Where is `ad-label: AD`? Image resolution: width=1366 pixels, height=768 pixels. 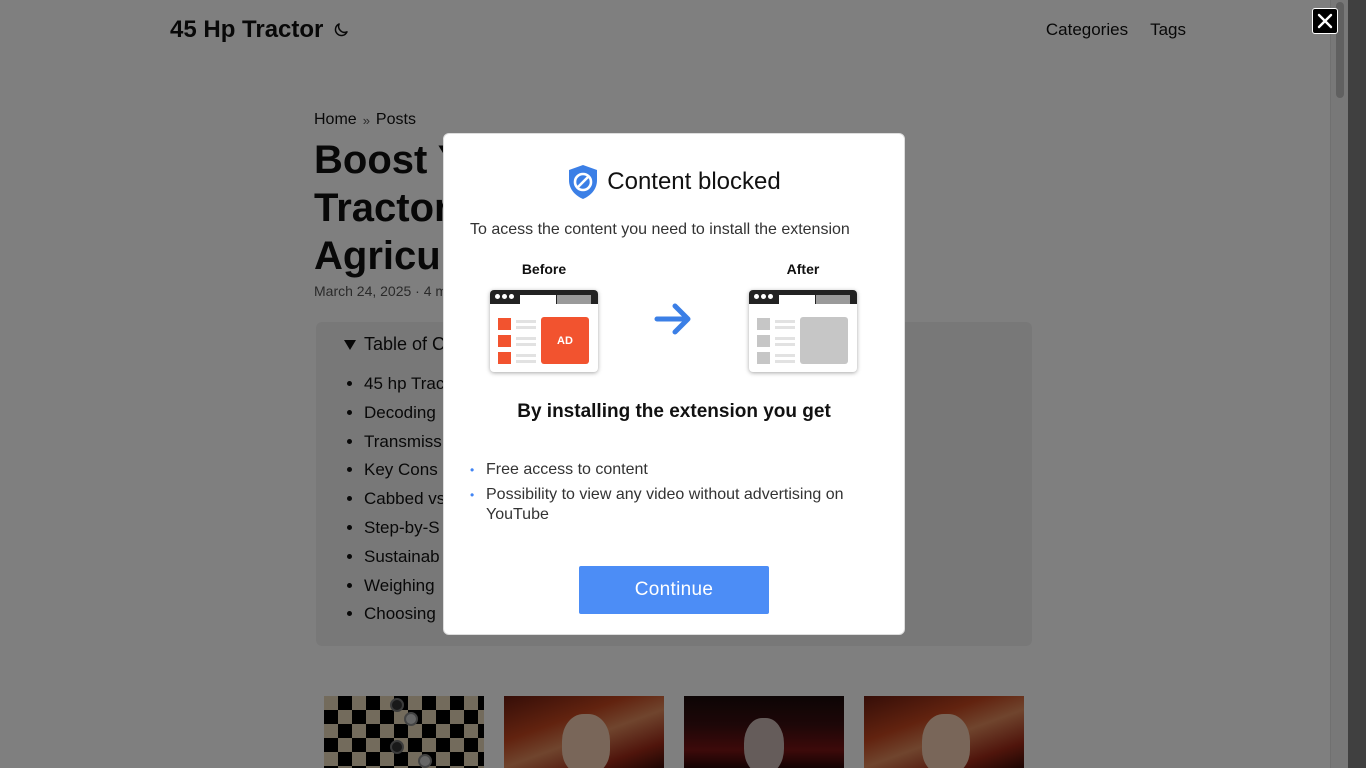 ad-label: AD is located at coordinates (565, 340).